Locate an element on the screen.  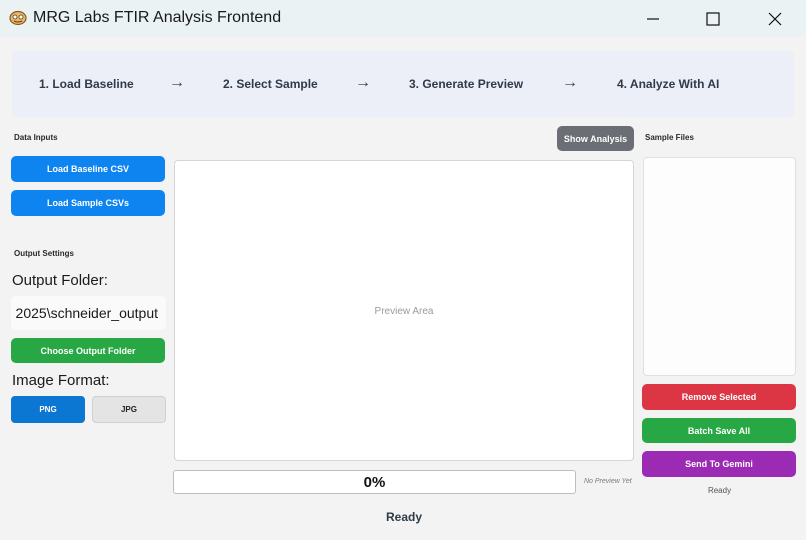
close-button is located at coordinates (775, 18).